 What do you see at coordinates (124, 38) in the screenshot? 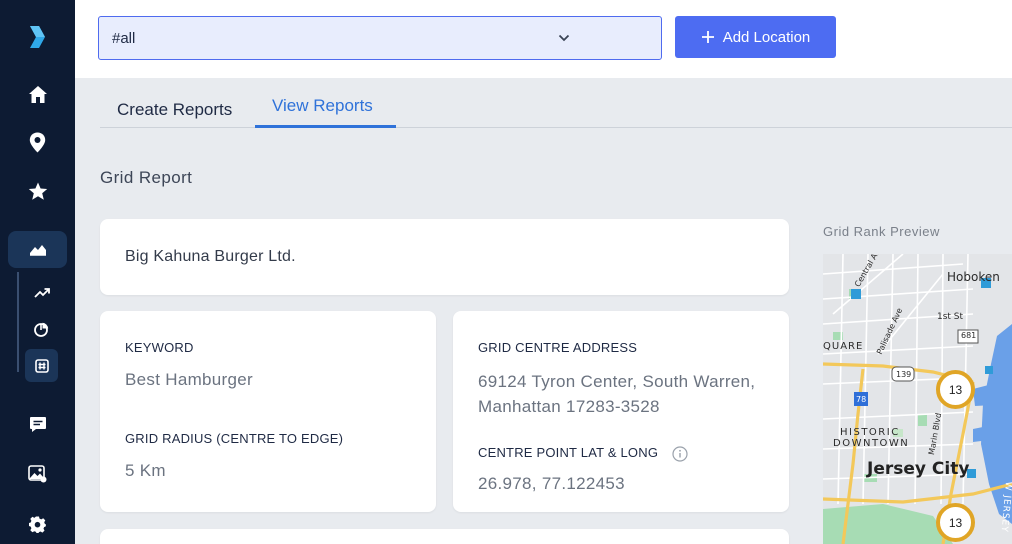
I see `location-select-value: #all` at bounding box center [124, 38].